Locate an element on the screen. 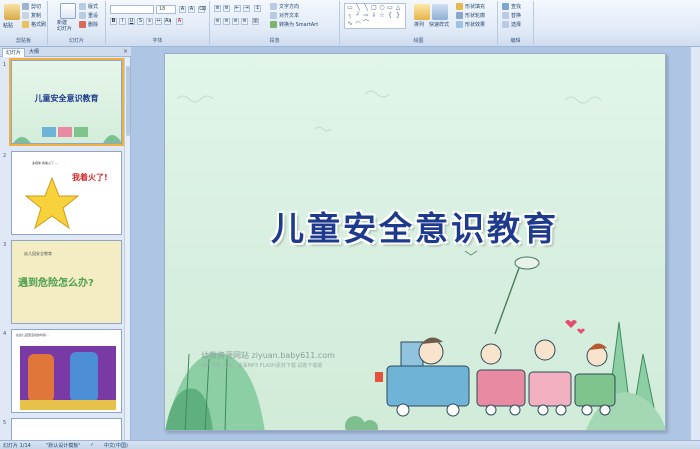  line2-shape-icon: ╲ is located at coordinates (366, 7).